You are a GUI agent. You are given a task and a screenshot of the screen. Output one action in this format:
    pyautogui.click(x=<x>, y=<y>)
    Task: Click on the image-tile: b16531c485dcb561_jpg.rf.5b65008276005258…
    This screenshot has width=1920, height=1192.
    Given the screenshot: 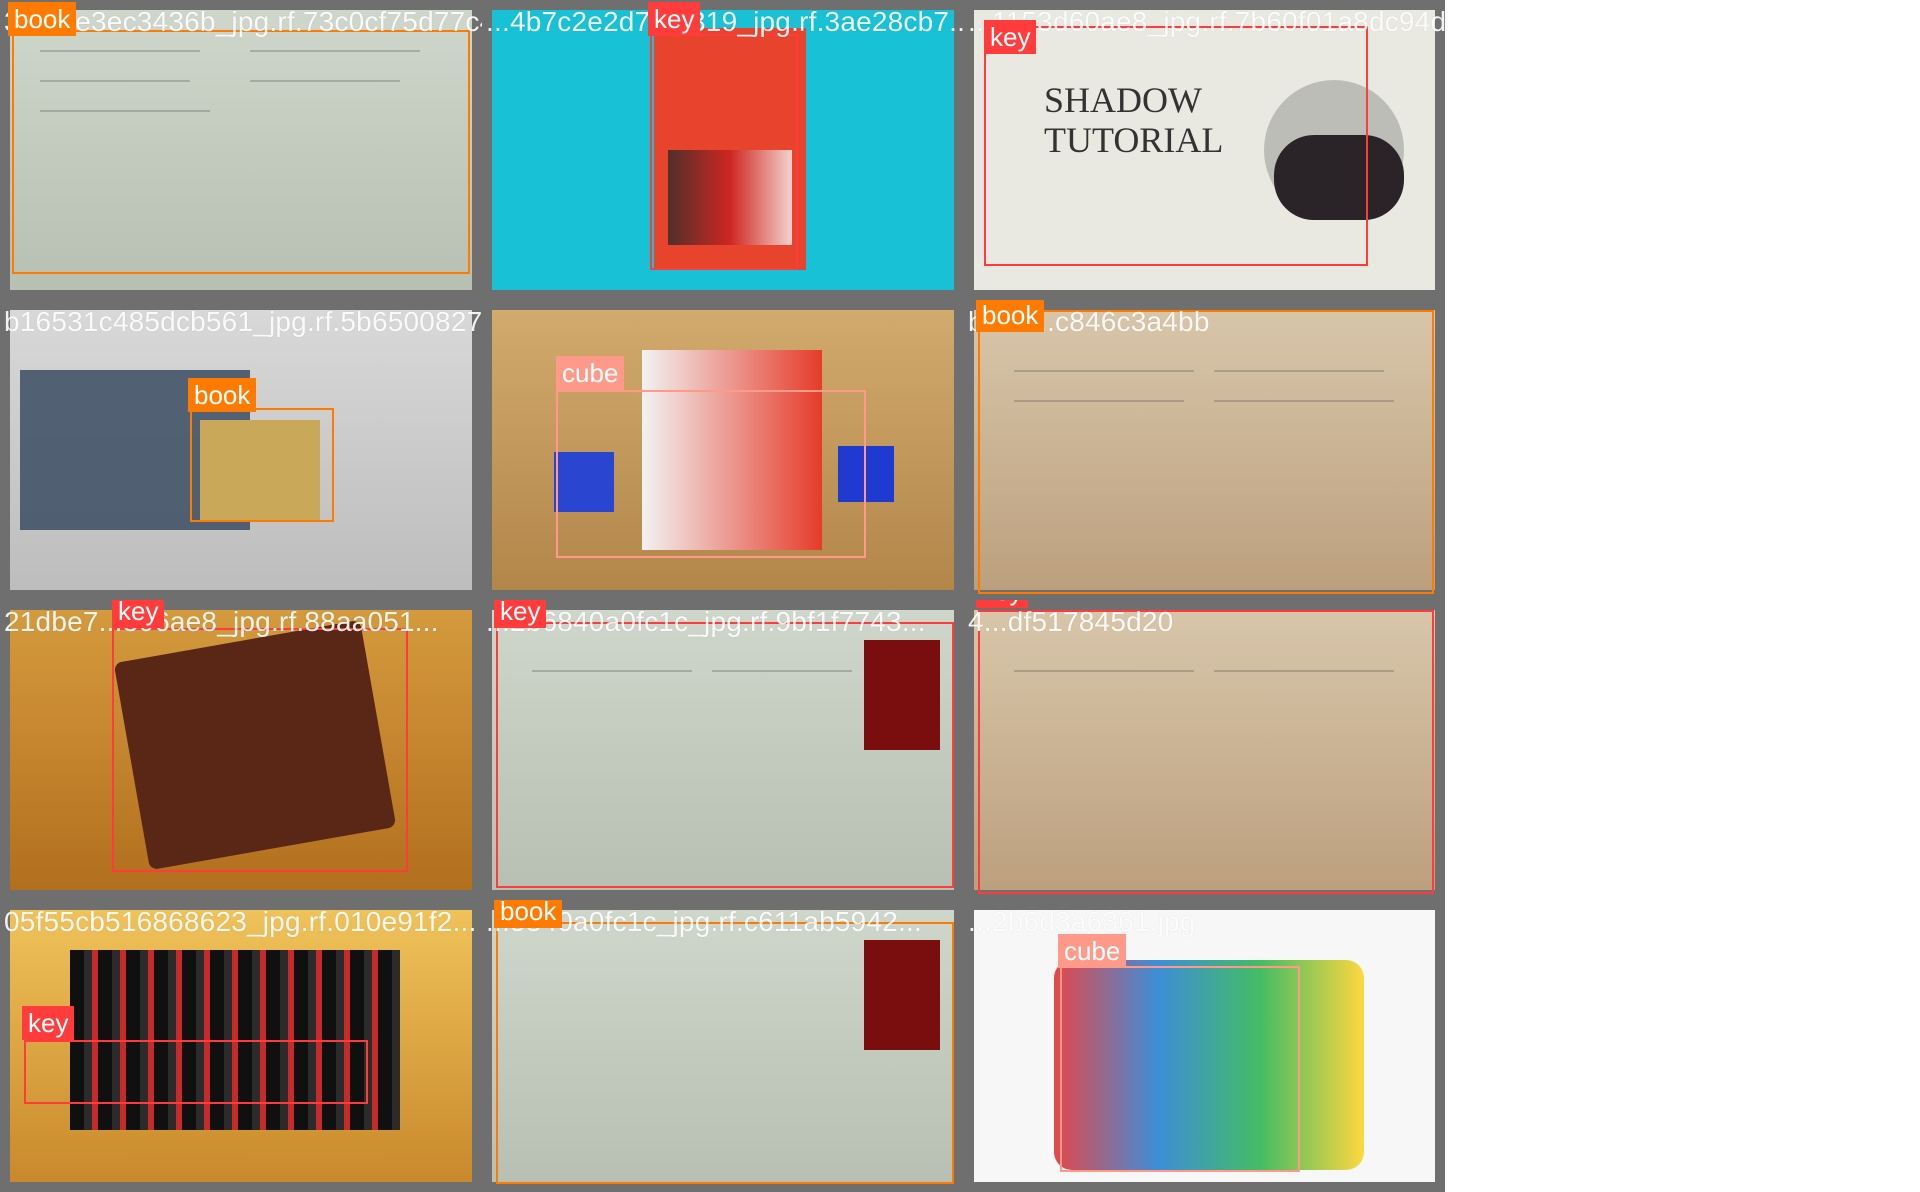 What is the action you would take?
    pyautogui.click(x=241, y=450)
    